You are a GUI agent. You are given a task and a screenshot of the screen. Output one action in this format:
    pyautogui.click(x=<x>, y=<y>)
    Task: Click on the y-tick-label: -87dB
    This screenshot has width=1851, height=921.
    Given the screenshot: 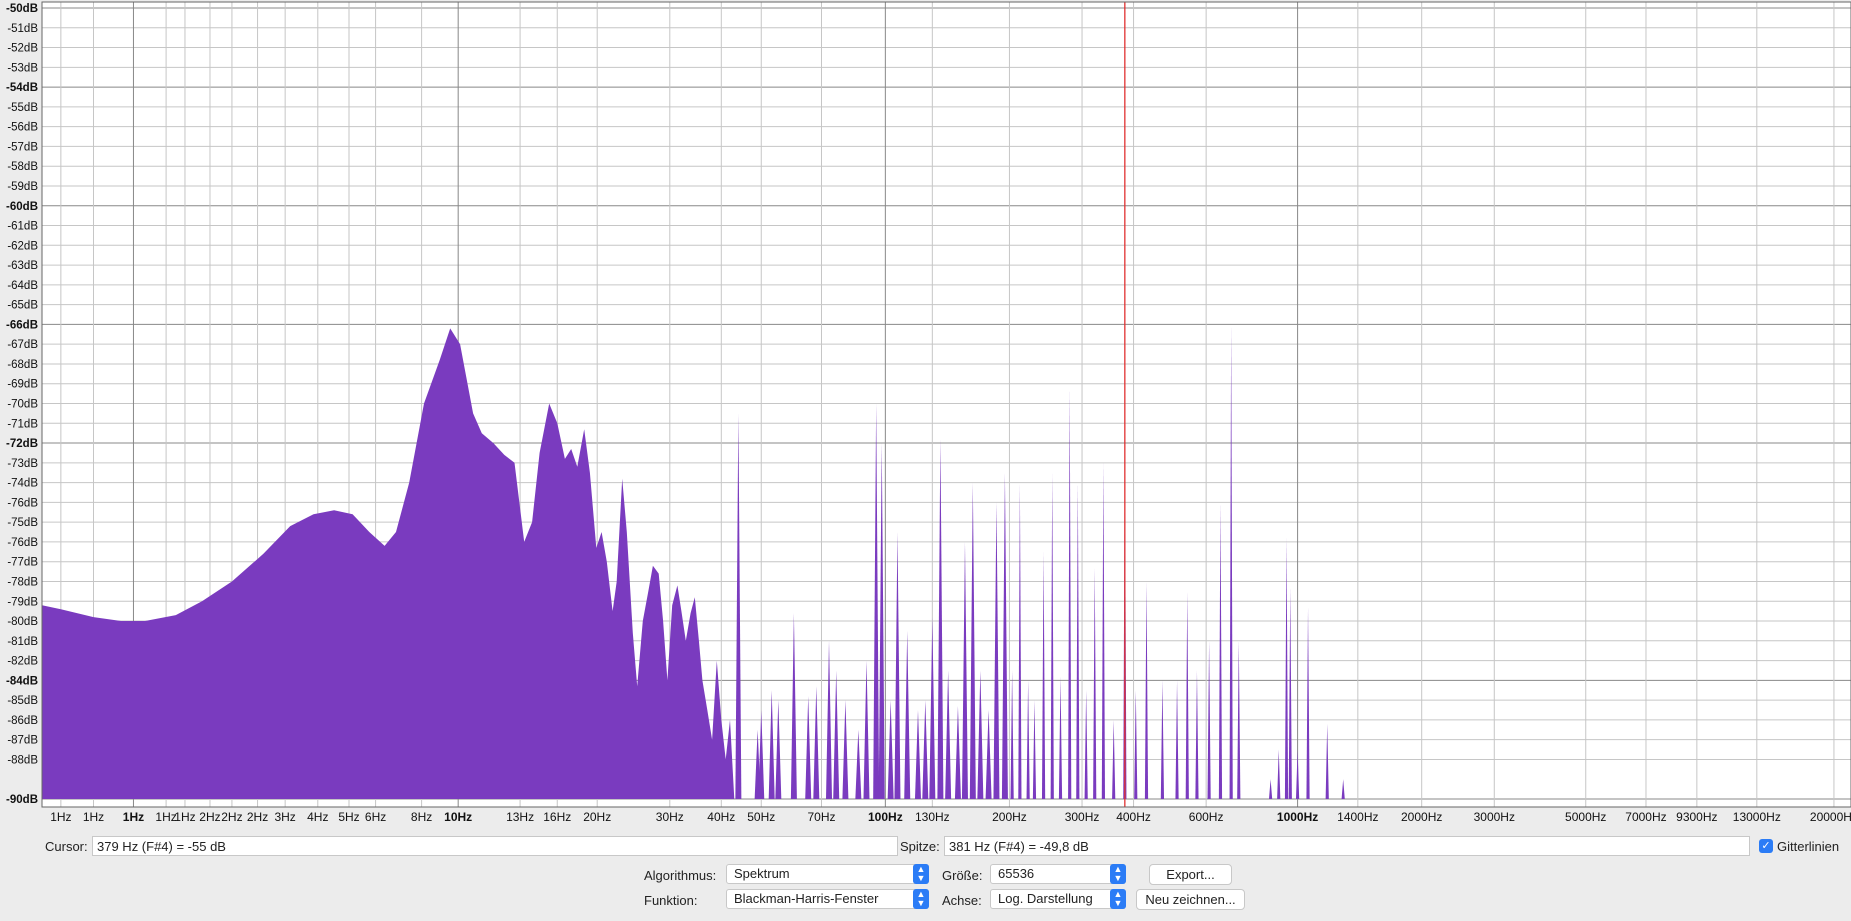 What is the action you would take?
    pyautogui.click(x=22, y=741)
    